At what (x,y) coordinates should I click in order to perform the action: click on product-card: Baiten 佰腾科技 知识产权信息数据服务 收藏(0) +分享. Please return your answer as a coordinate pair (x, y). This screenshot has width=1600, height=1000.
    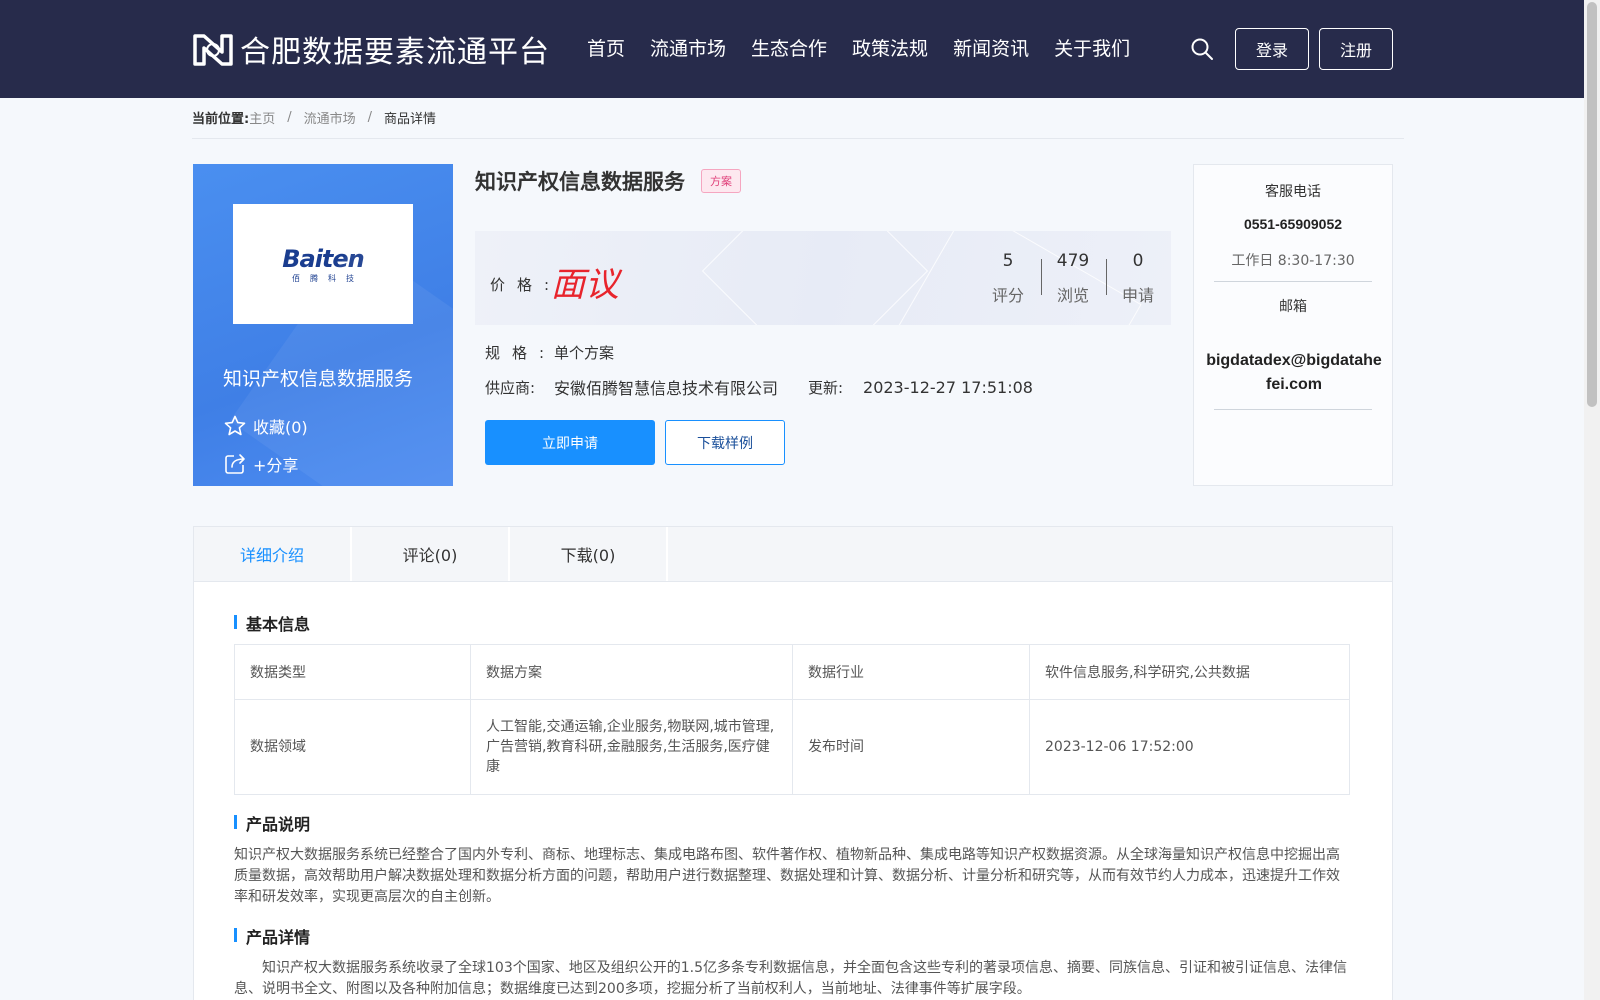
    Looking at the image, I should click on (323, 325).